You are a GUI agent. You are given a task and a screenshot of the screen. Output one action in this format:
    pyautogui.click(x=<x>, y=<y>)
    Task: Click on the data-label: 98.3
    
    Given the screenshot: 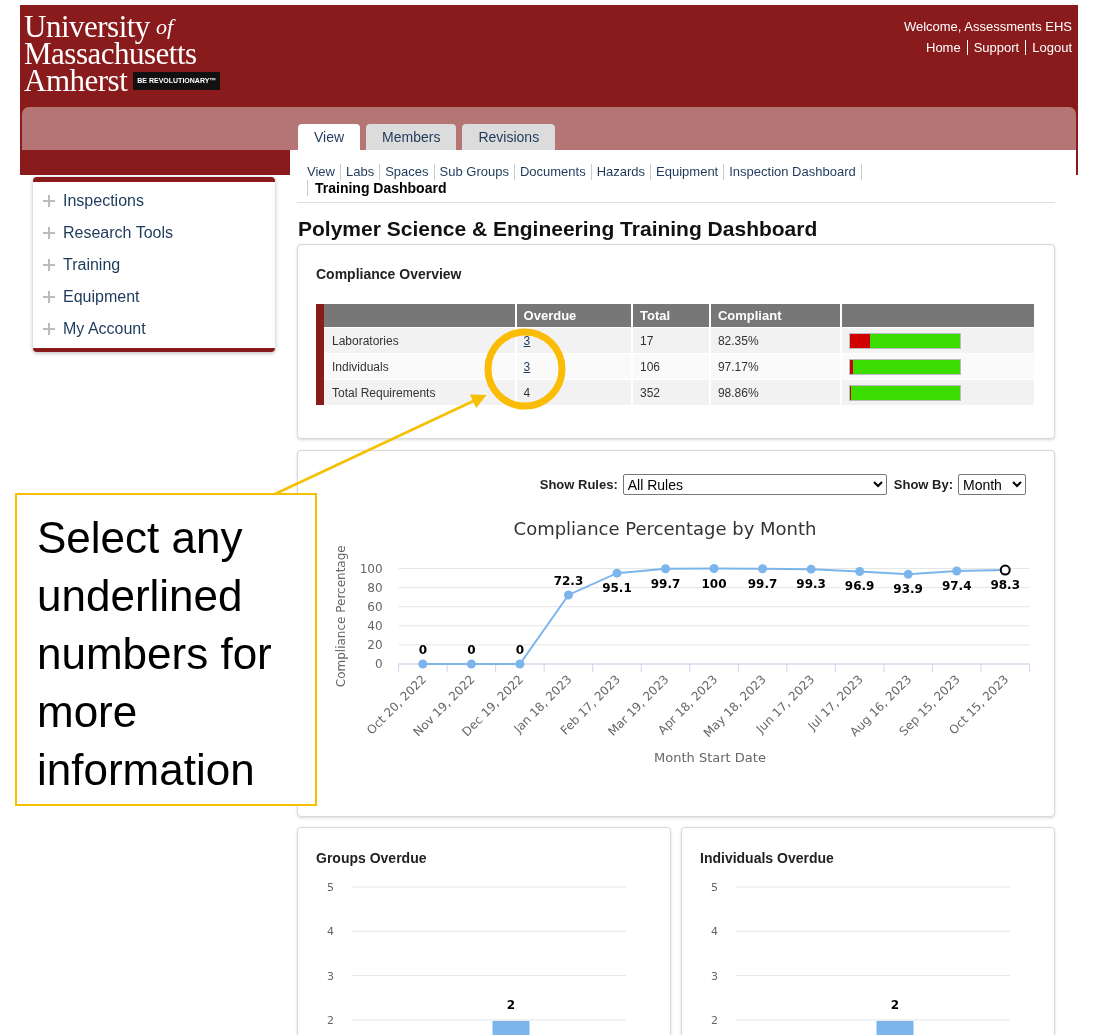 What is the action you would take?
    pyautogui.click(x=1005, y=585)
    